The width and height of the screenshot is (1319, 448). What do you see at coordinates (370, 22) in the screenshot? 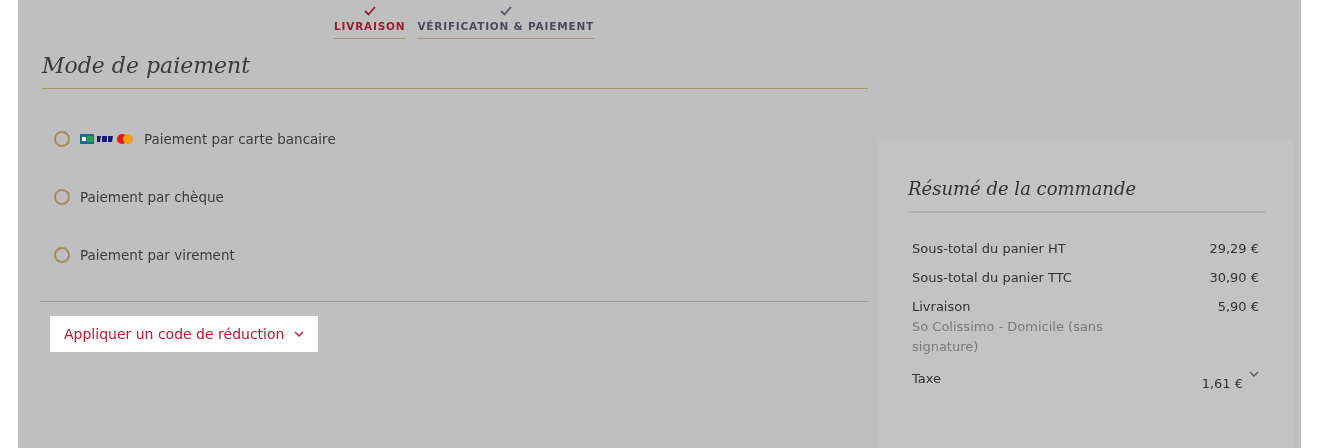
I see `checkout-step-tab: LIVRAISON` at bounding box center [370, 22].